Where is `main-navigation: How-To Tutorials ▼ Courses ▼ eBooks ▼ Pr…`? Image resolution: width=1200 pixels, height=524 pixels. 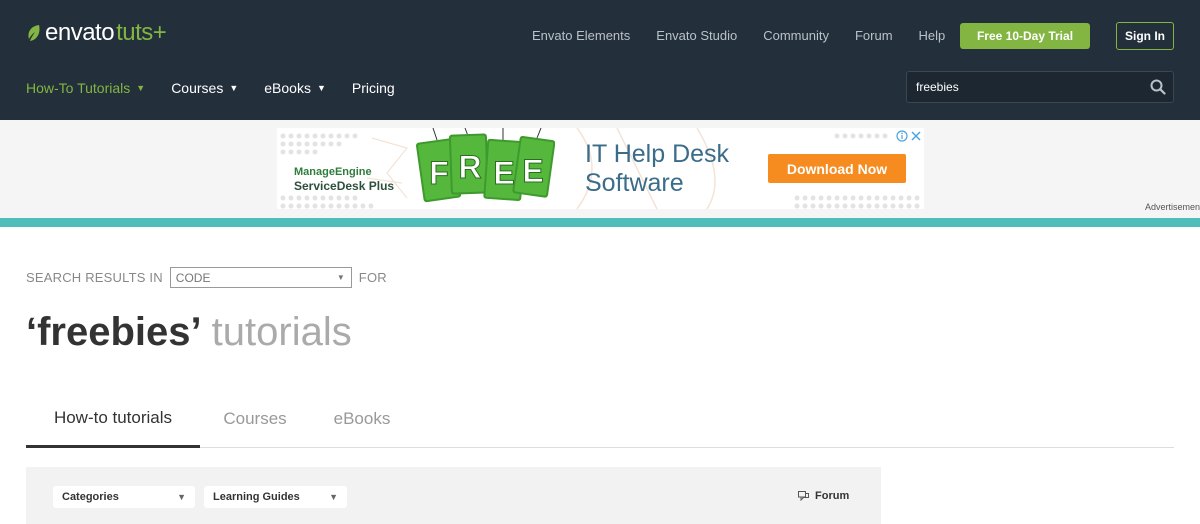 main-navigation: How-To Tutorials ▼ Courses ▼ eBooks ▼ Pr… is located at coordinates (223, 88).